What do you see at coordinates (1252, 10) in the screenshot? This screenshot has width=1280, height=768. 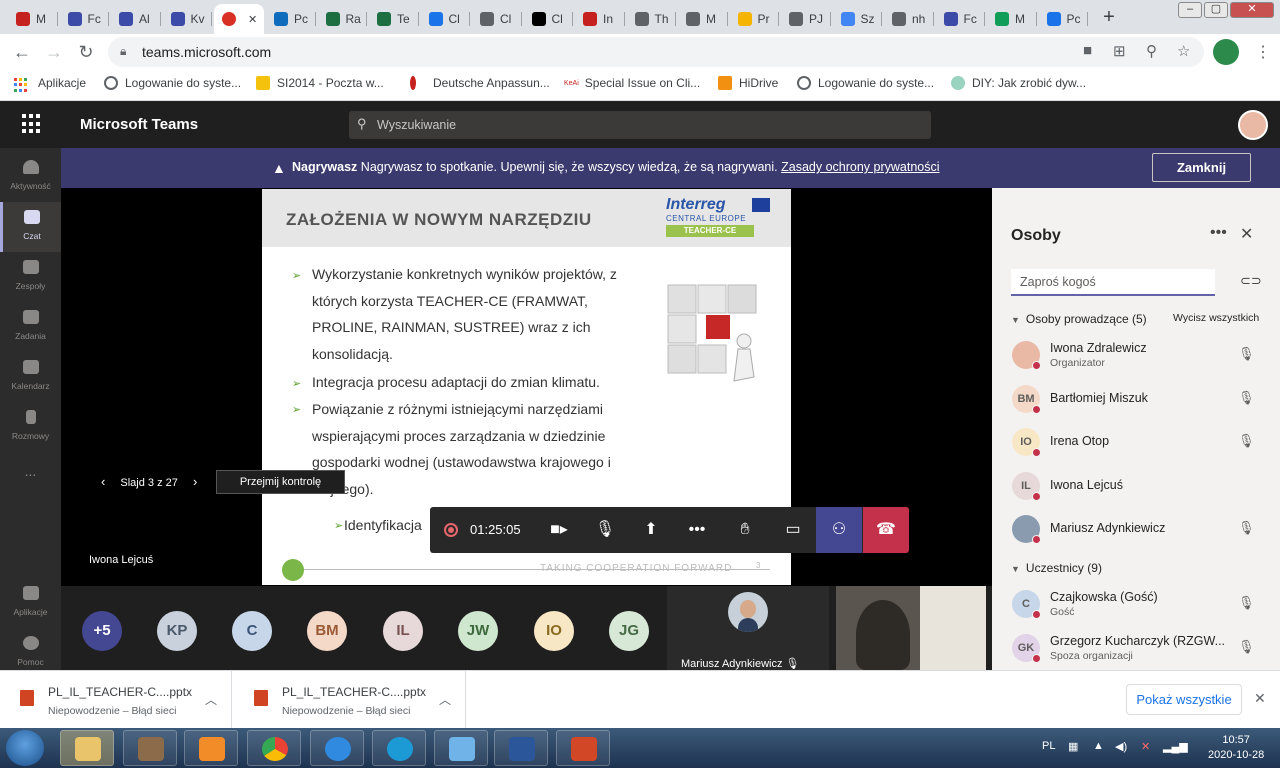 I see `close-window-button: ✕` at bounding box center [1252, 10].